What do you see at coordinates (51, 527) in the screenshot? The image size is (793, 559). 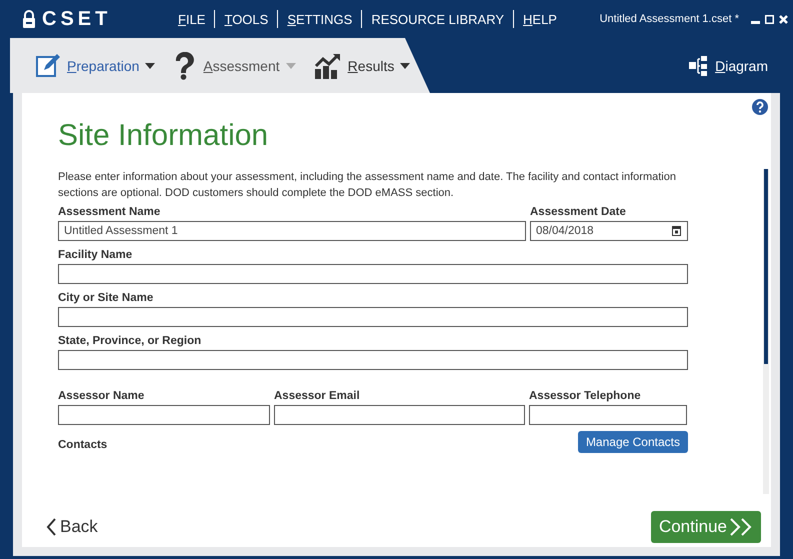 I see `chevron-left-icon` at bounding box center [51, 527].